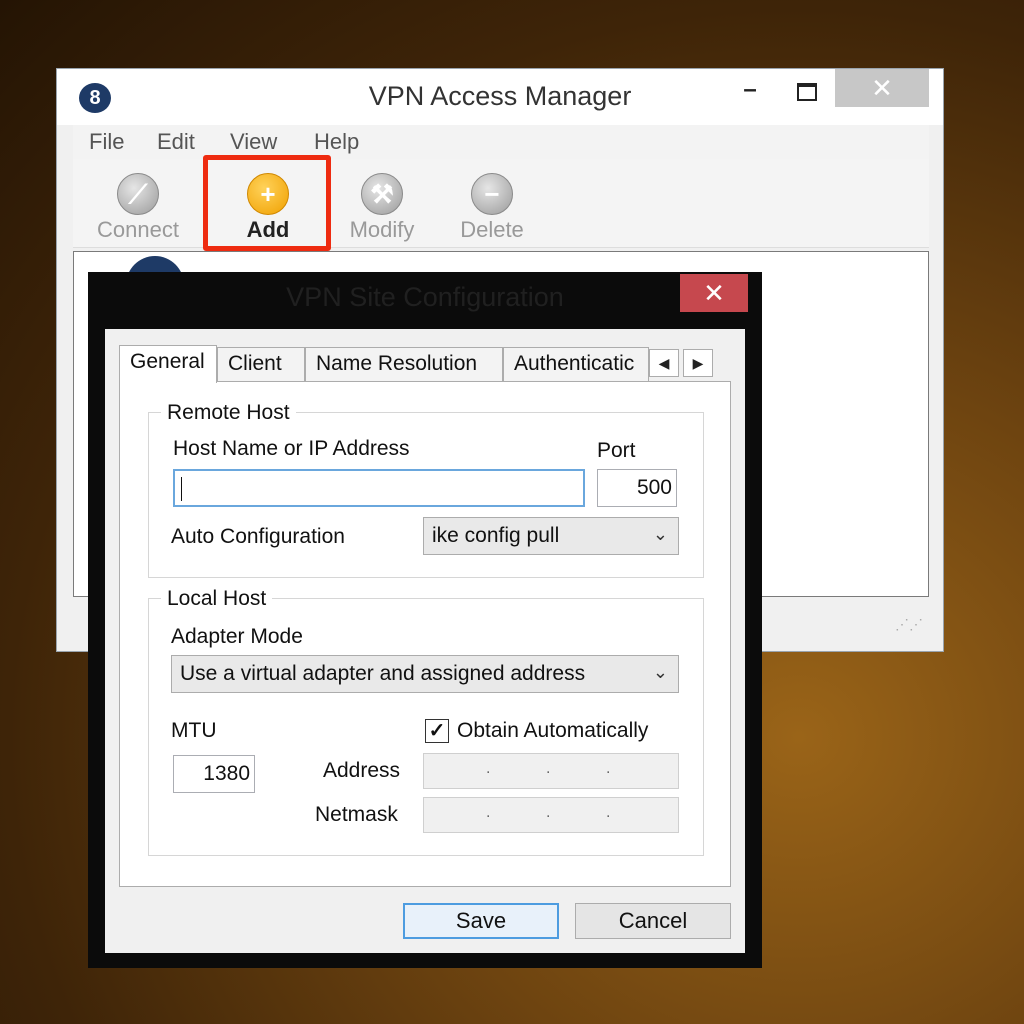 The width and height of the screenshot is (1024, 1024). Describe the element at coordinates (267, 203) in the screenshot. I see `add-button-highlight` at that location.